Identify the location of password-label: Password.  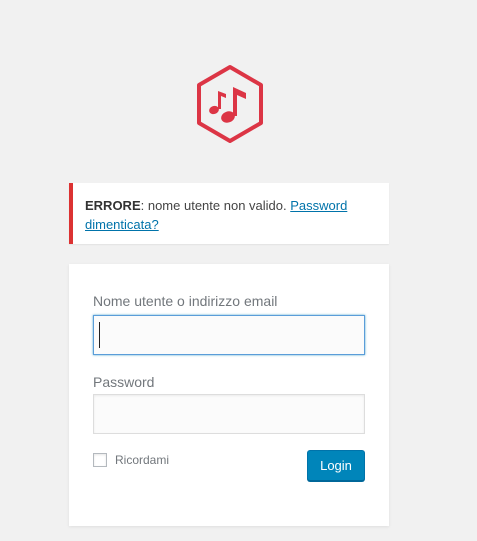
(124, 382).